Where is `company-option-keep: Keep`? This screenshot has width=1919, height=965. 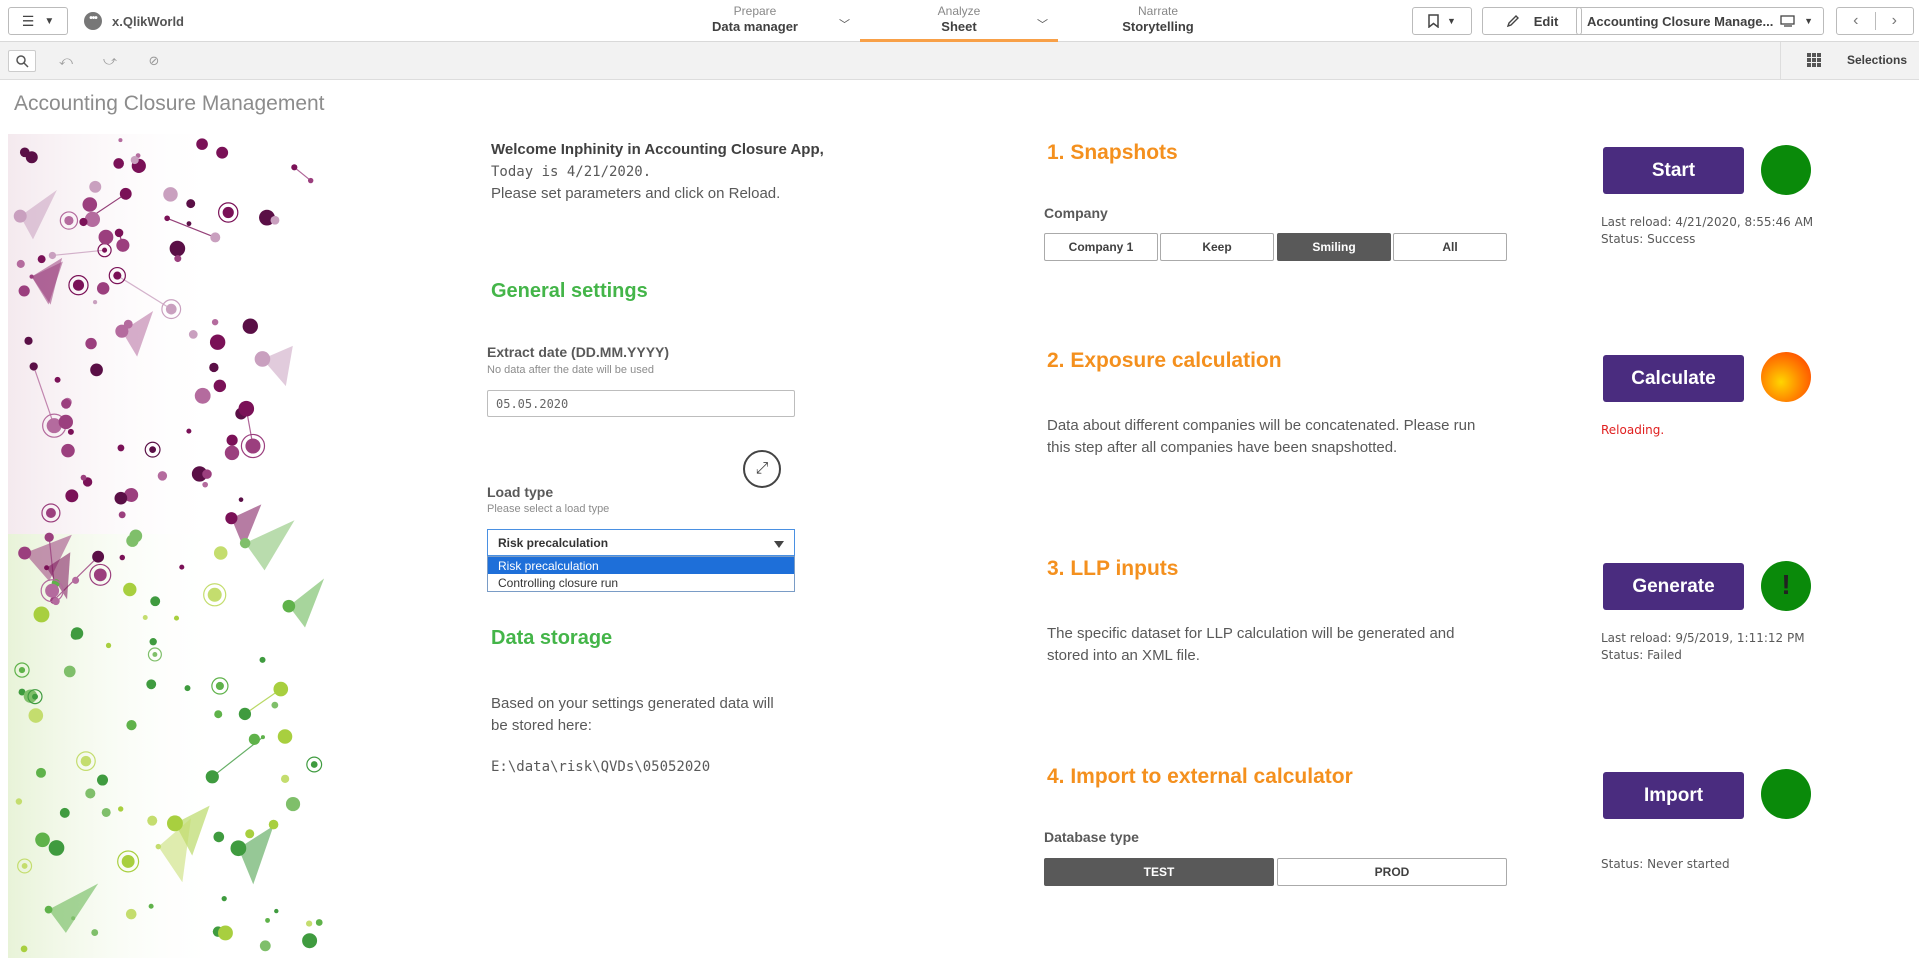 company-option-keep: Keep is located at coordinates (1217, 247).